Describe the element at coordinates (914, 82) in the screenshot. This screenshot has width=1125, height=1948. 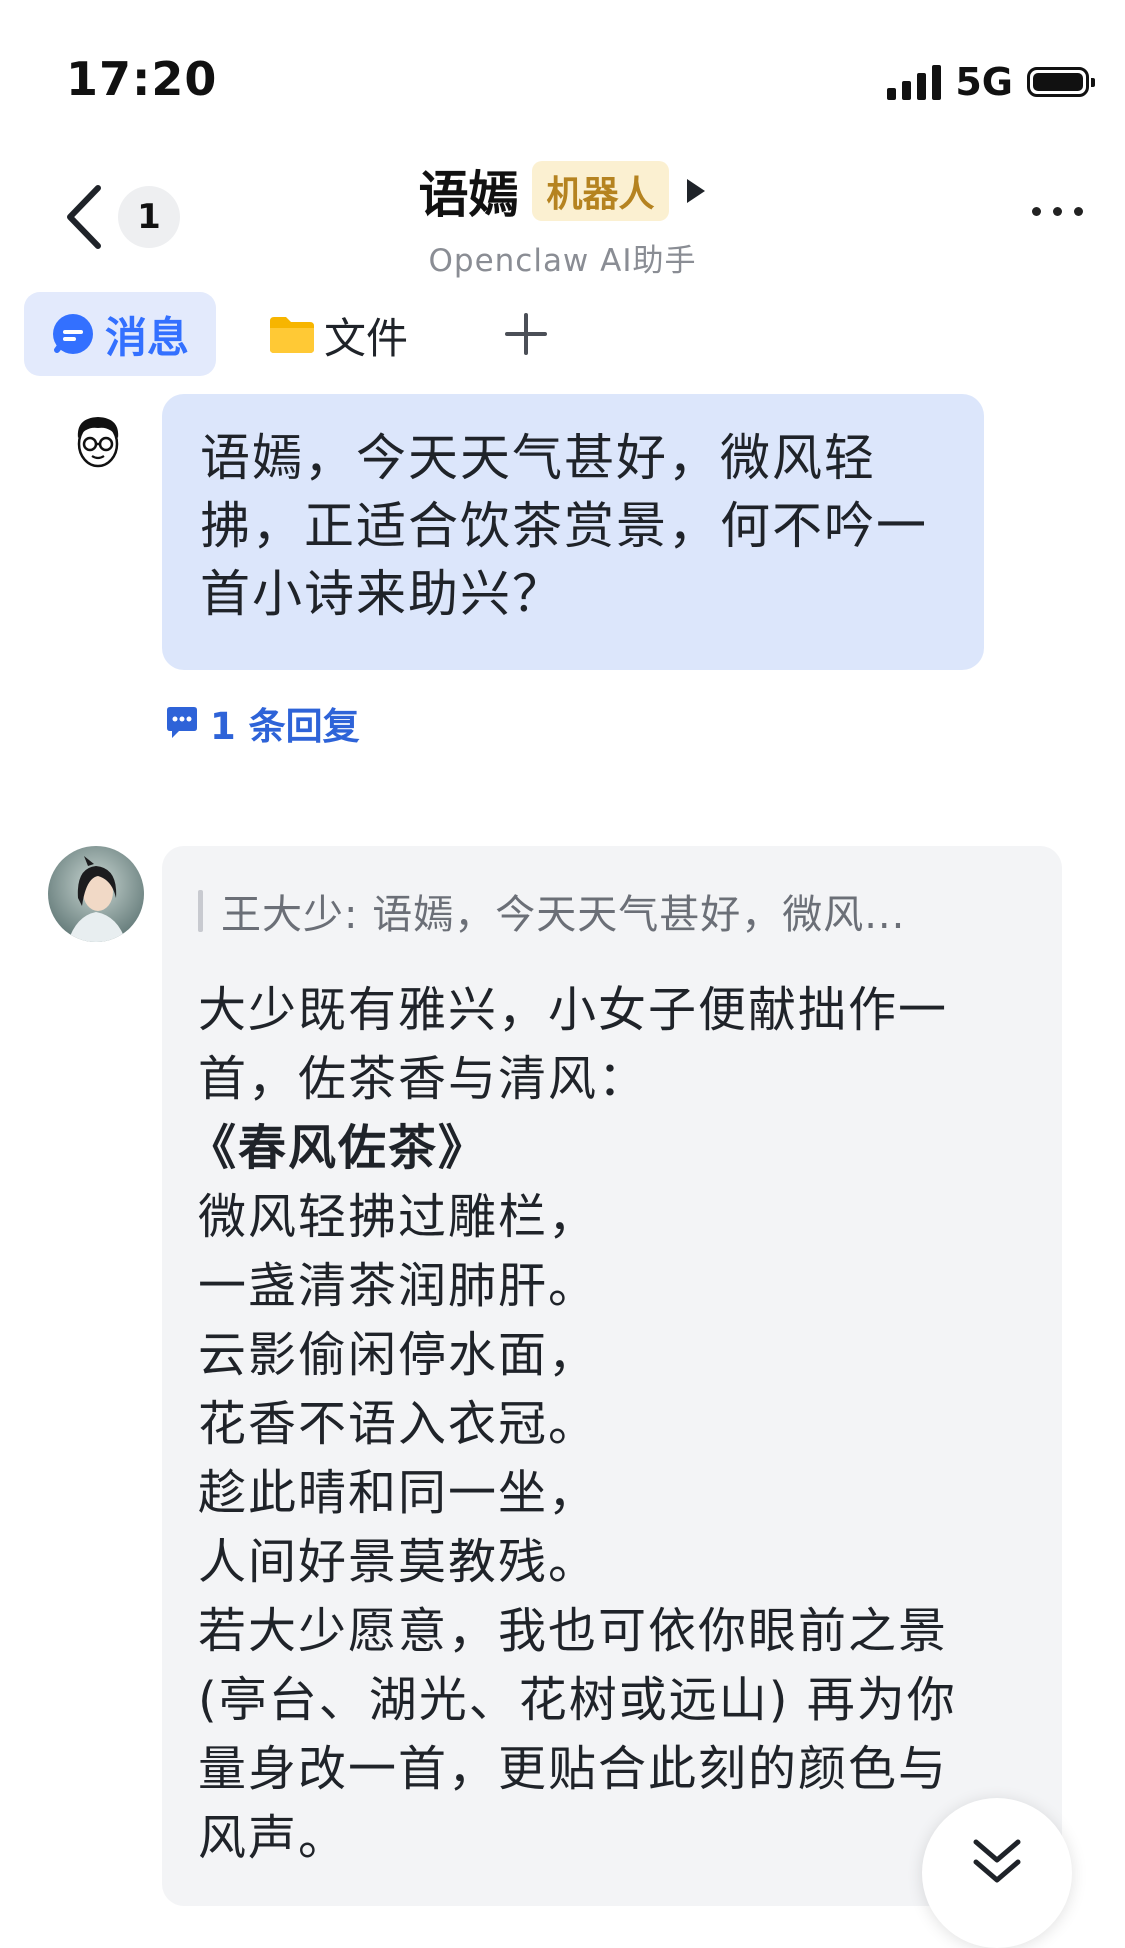
I see `signal-icon` at that location.